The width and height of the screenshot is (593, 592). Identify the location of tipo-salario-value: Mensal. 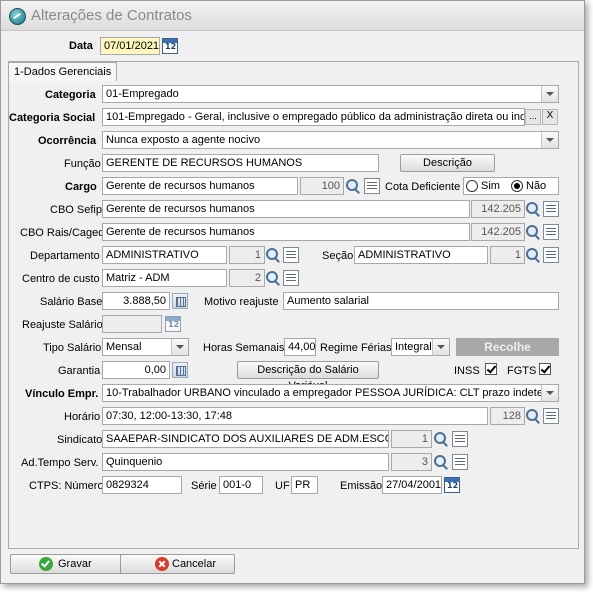
(124, 347).